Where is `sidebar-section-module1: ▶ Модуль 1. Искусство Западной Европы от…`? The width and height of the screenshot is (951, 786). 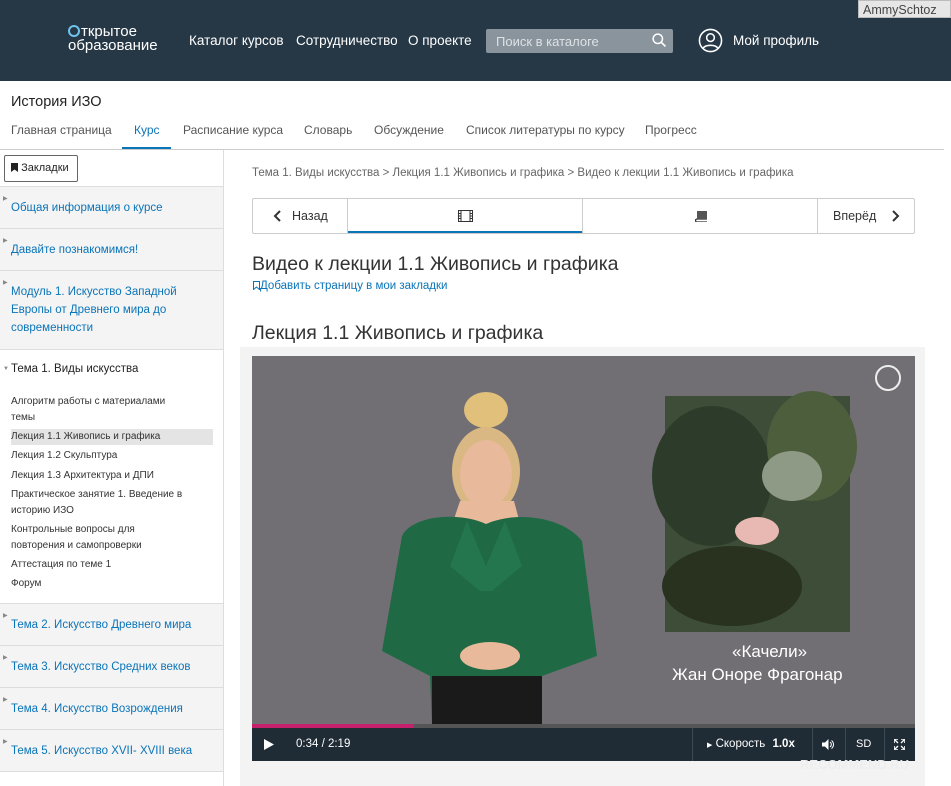
sidebar-section-module1: ▶ Модуль 1. Искусство Западной Европы от… is located at coordinates (111, 310).